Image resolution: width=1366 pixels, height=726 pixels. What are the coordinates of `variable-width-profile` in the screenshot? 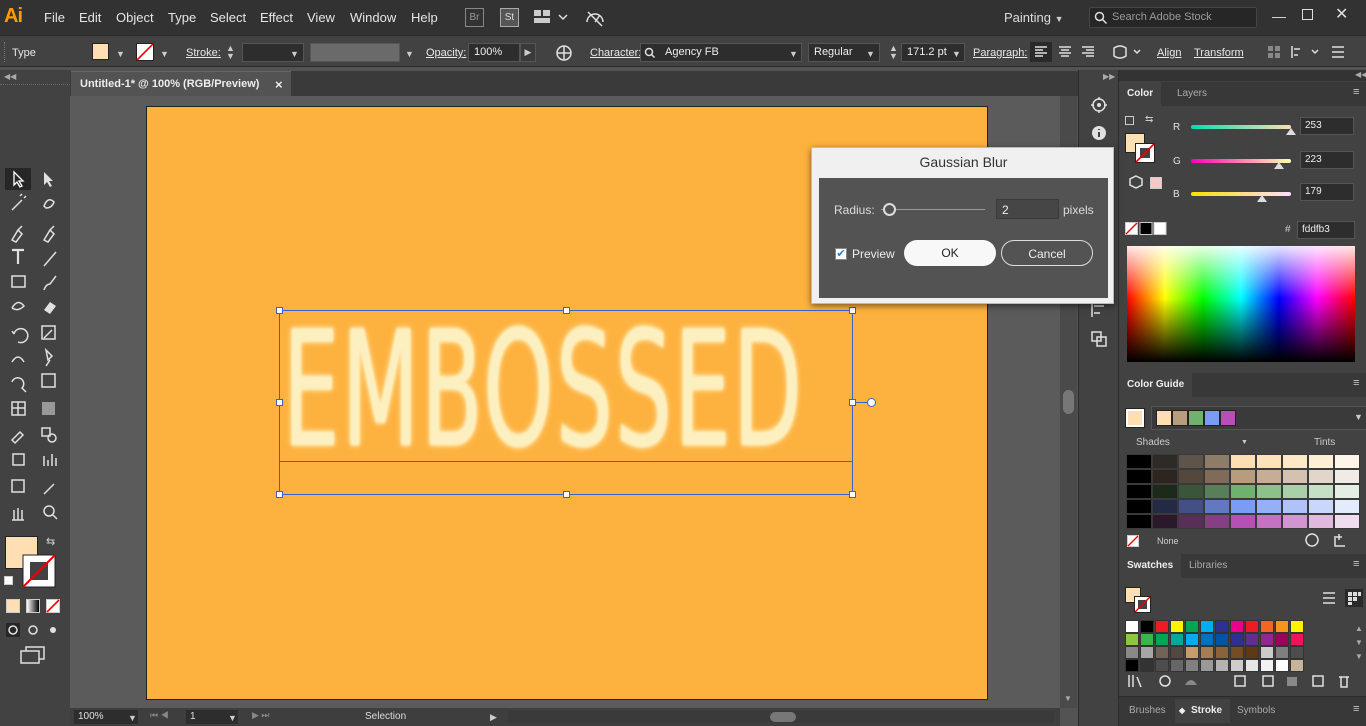 It's located at (355, 52).